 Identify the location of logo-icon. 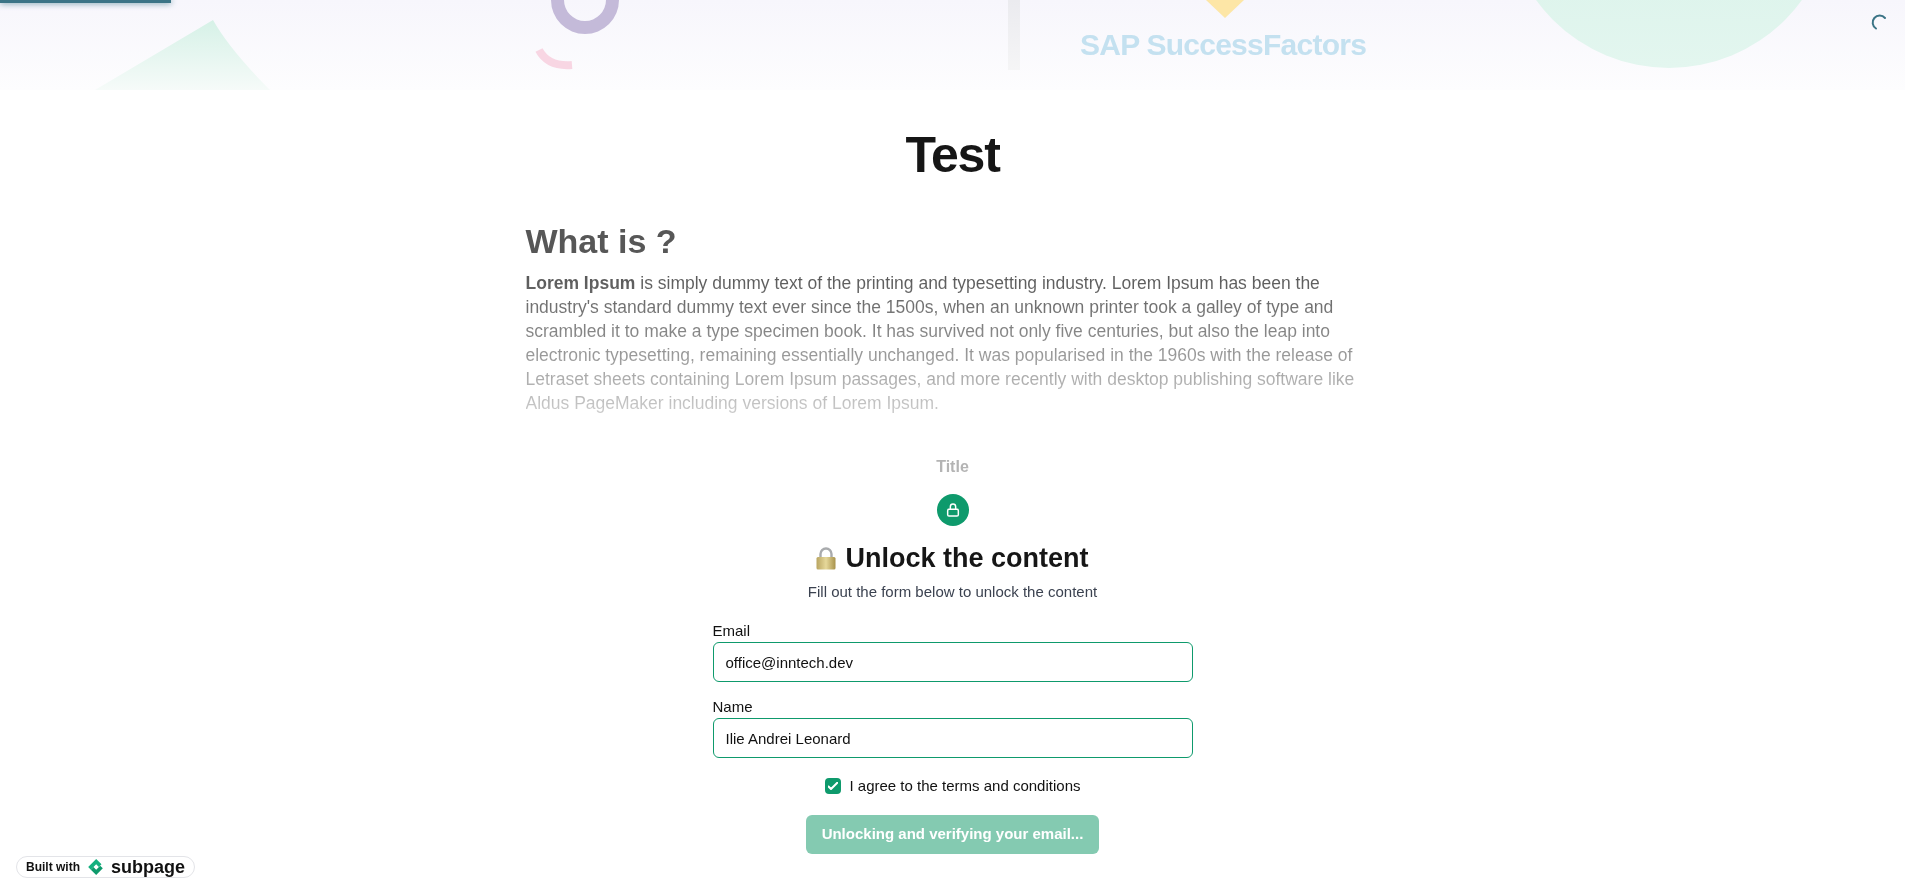
(95, 867).